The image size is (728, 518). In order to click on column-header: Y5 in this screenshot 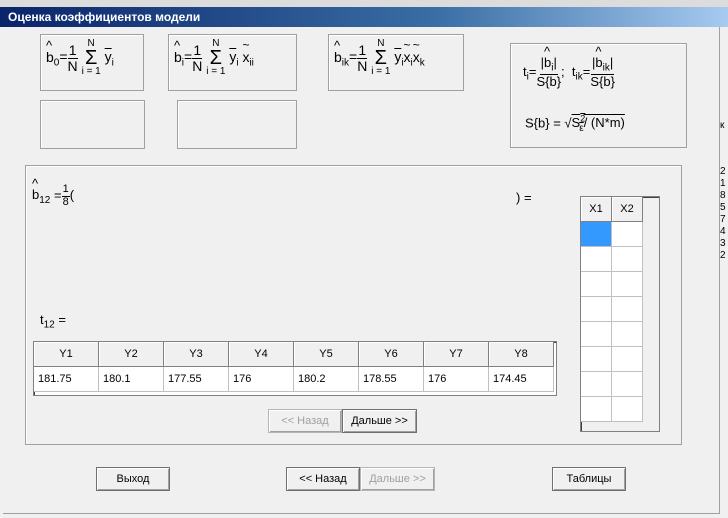, I will do `click(326, 354)`.